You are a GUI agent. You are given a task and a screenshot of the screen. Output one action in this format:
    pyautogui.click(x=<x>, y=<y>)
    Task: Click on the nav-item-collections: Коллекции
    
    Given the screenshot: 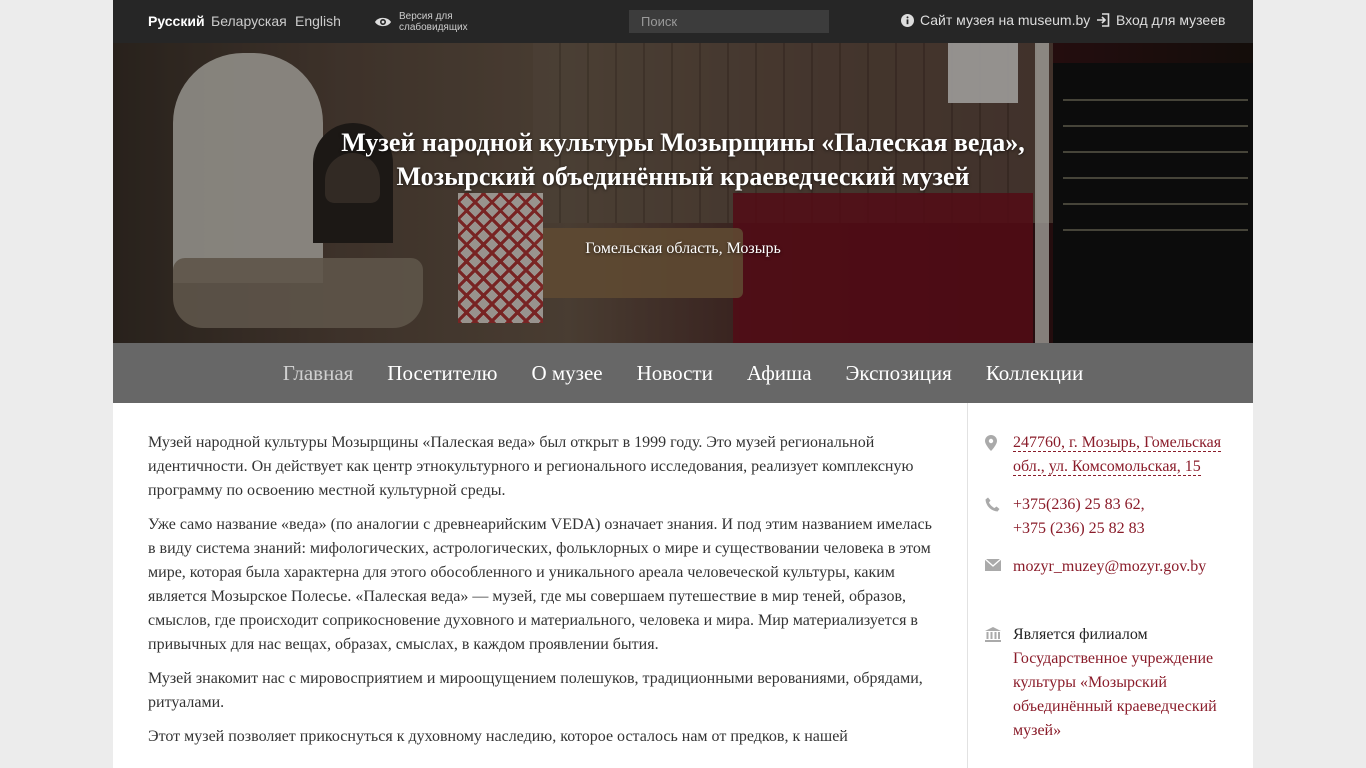 What is the action you would take?
    pyautogui.click(x=1034, y=373)
    